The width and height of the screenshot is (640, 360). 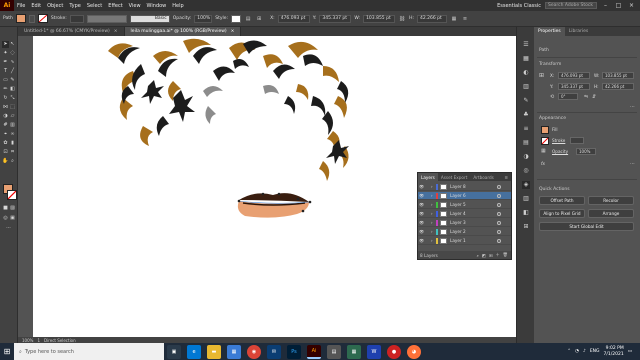 What do you see at coordinates (611, 200) in the screenshot?
I see `recolor-button: Recolor` at bounding box center [611, 200].